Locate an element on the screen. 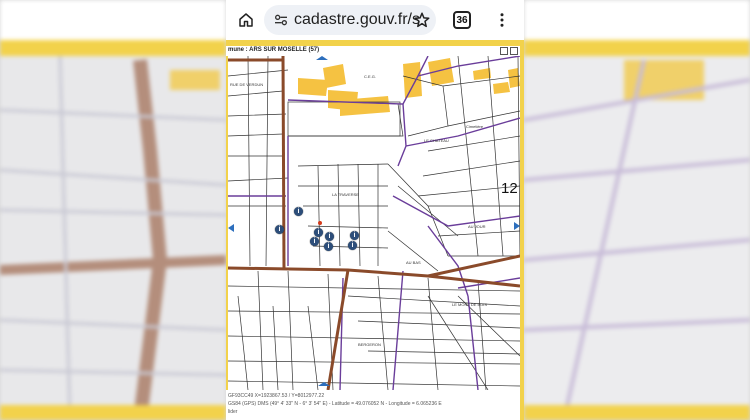 This screenshot has width=750, height=420. bookmark-button is located at coordinates (422, 20).